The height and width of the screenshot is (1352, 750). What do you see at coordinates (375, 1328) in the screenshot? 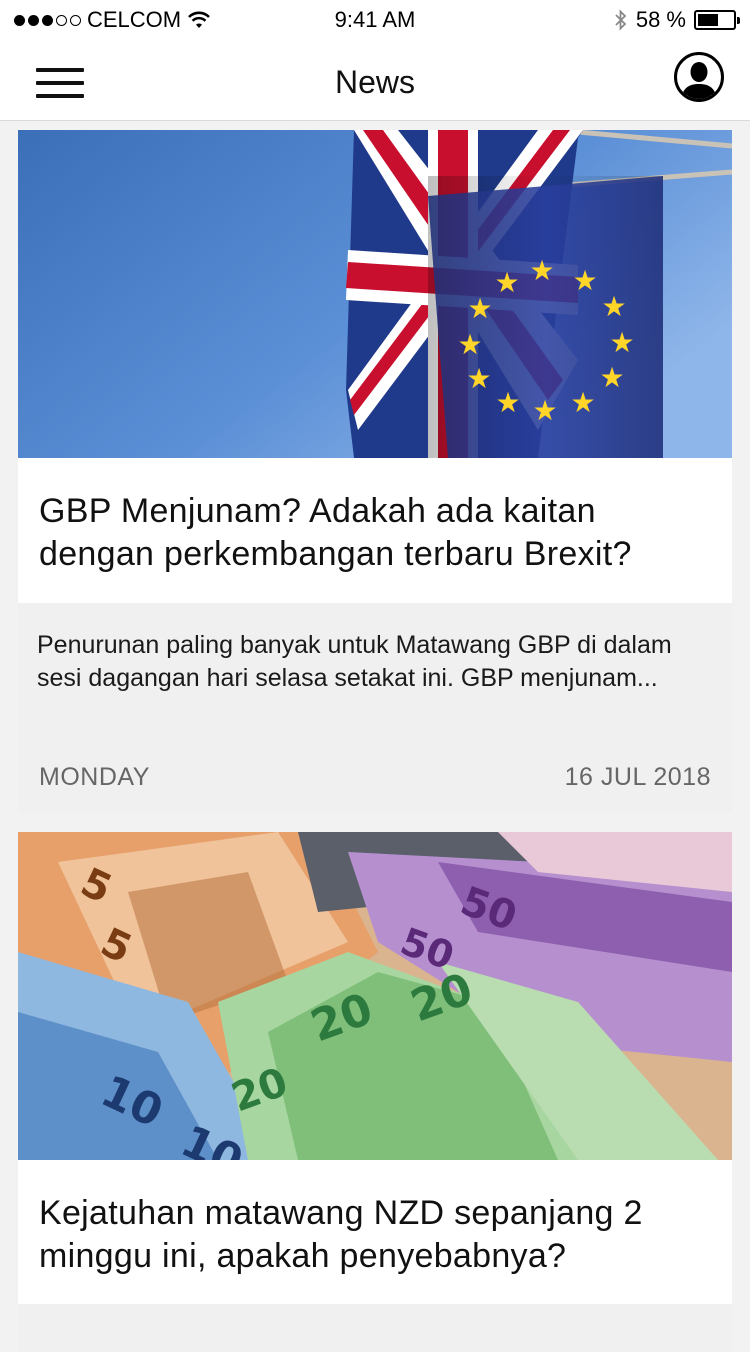
I see `article-summary` at bounding box center [375, 1328].